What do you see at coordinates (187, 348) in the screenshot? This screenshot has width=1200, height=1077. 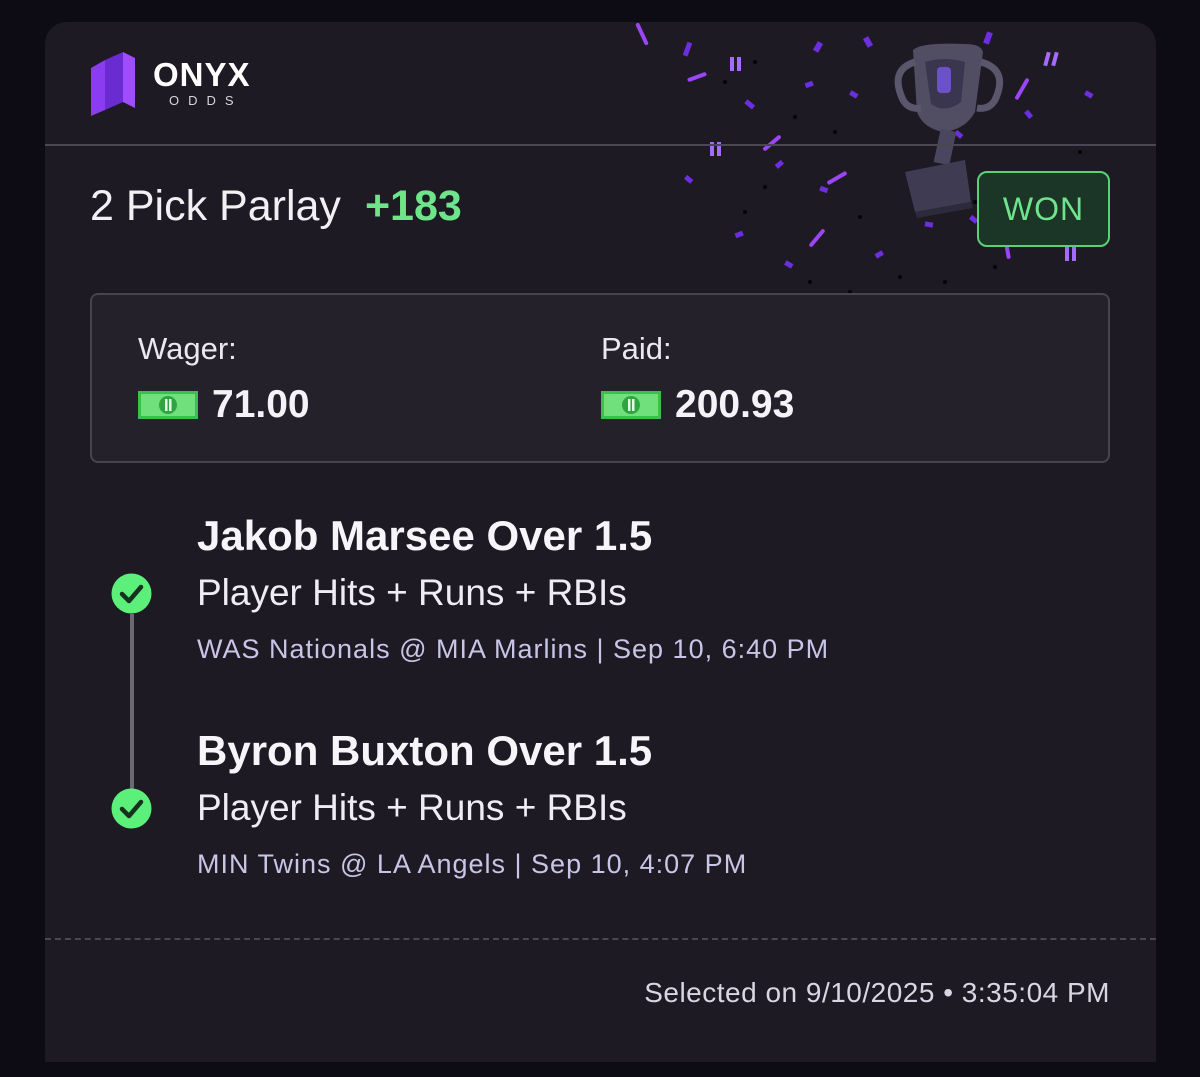 I see `wager-label: Wager:` at bounding box center [187, 348].